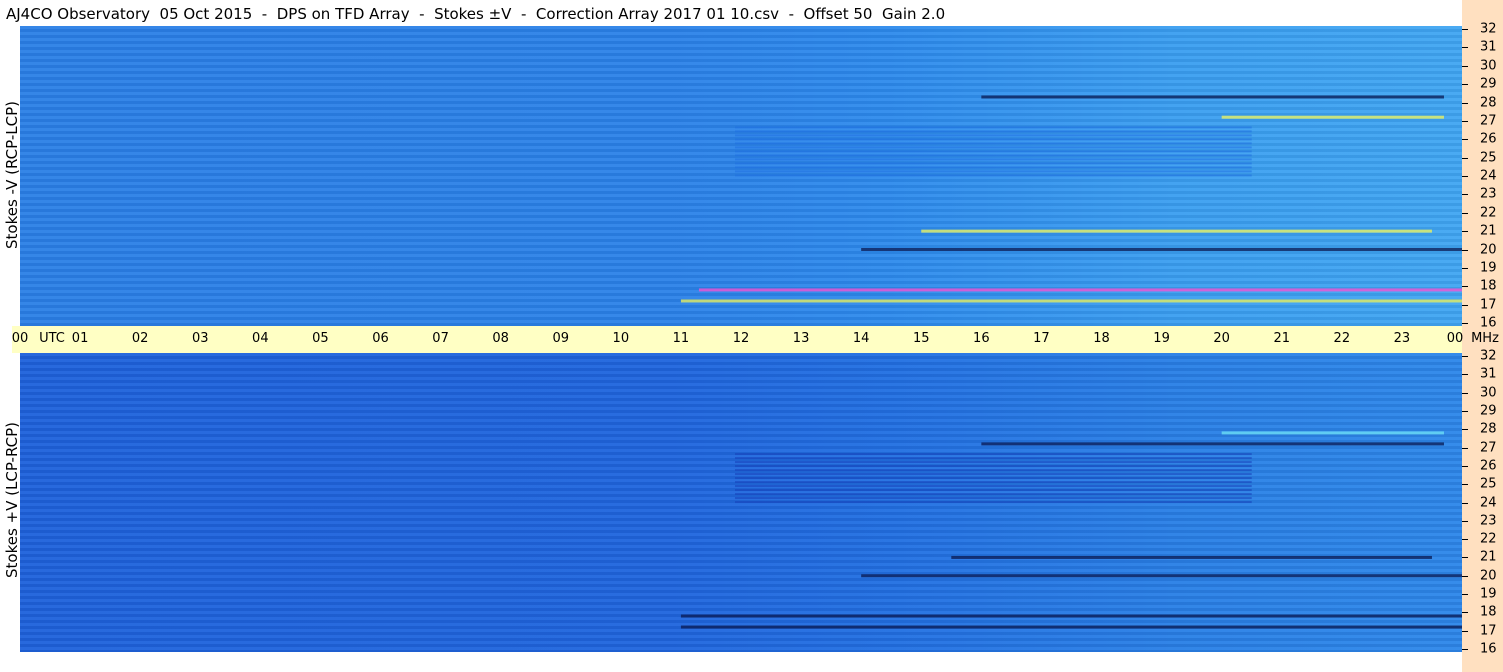  Describe the element at coordinates (1041, 338) in the screenshot. I see `utc-tick-label: 17` at that location.